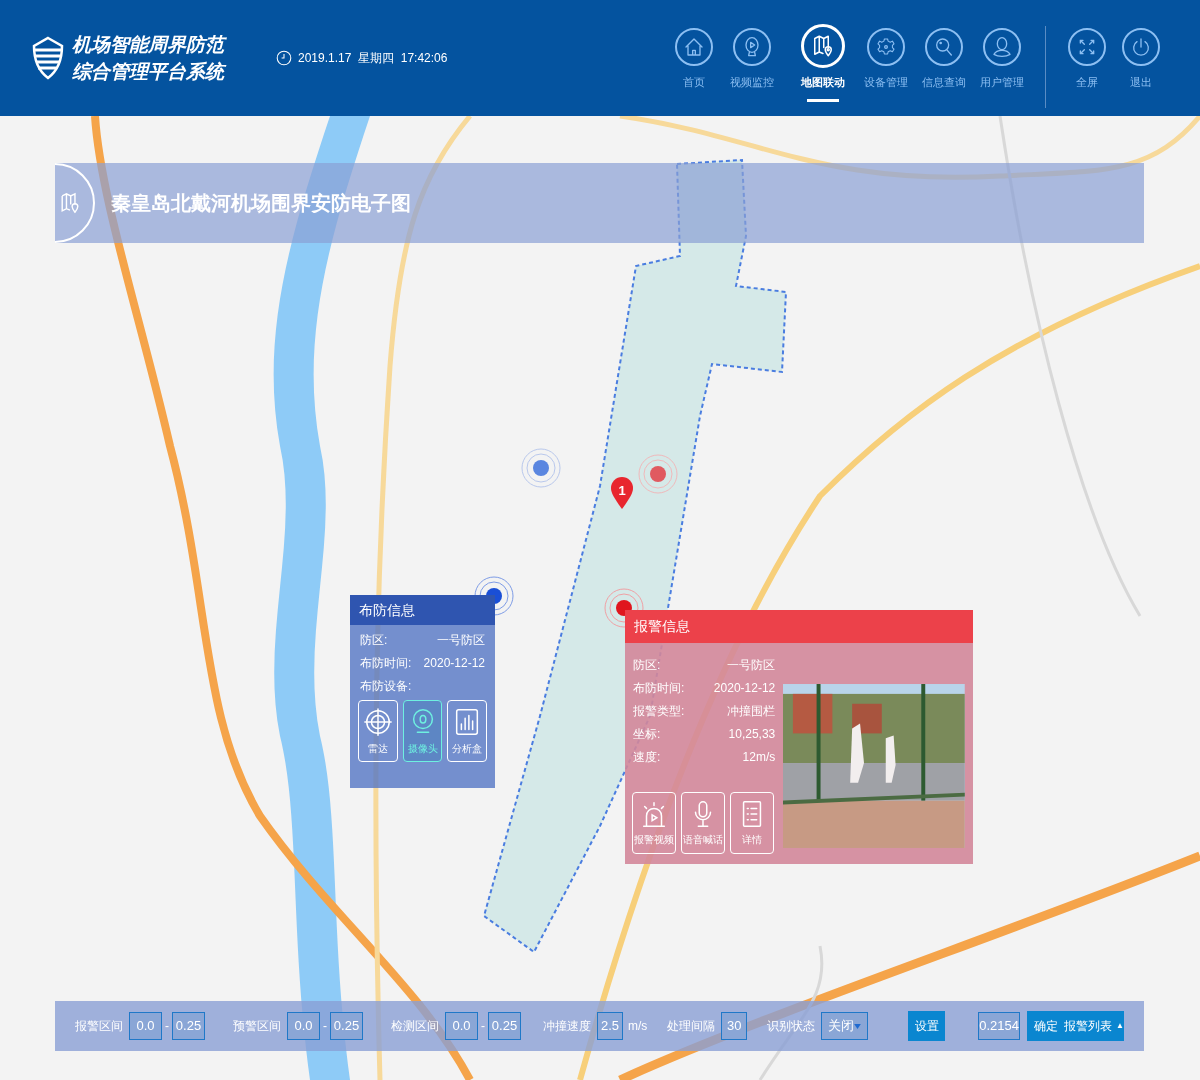 The width and height of the screenshot is (1200, 1080). What do you see at coordinates (823, 55) in the screenshot?
I see `nav-tab: 地图联动` at bounding box center [823, 55].